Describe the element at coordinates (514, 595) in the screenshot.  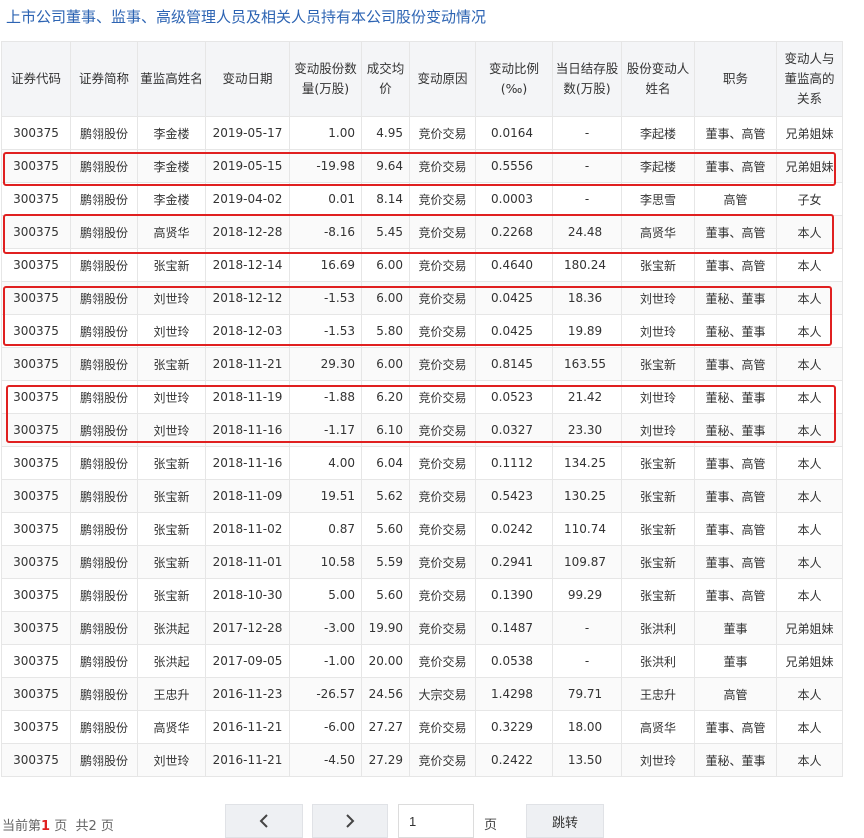
I see `table-cell: 0.1390` at that location.